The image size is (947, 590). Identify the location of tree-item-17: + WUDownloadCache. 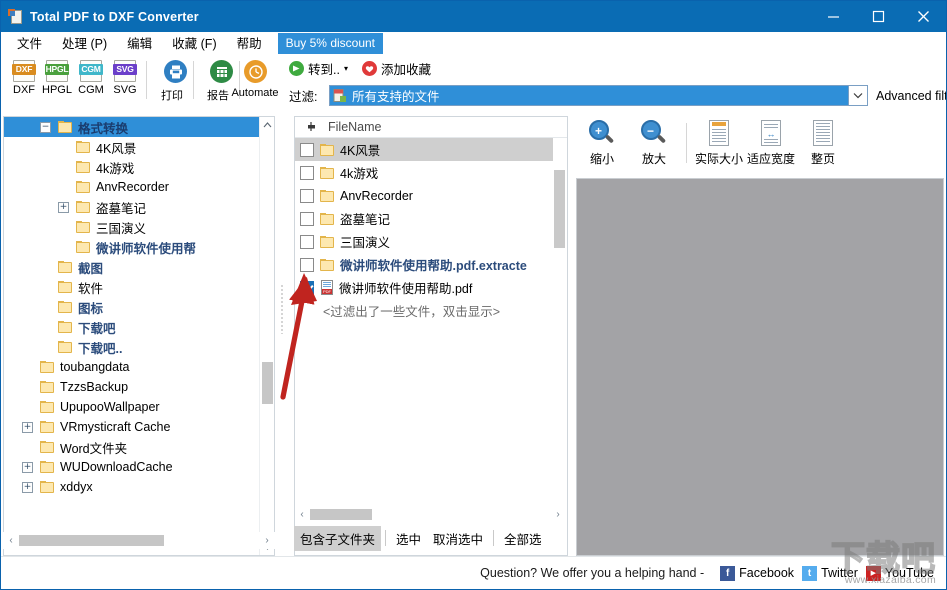
(139, 467).